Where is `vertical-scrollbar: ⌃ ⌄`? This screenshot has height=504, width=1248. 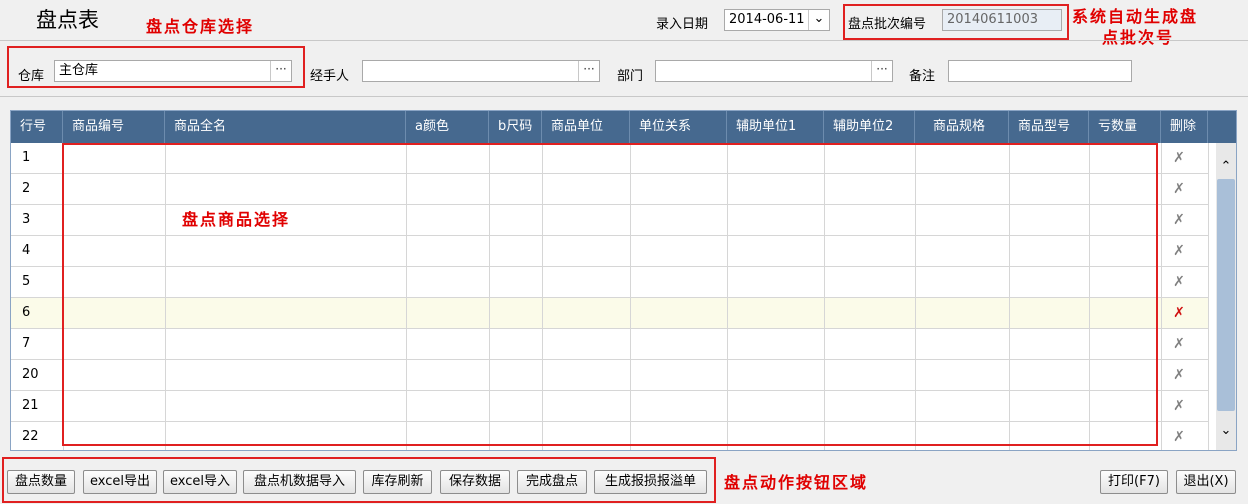
vertical-scrollbar: ⌃ ⌄ is located at coordinates (1226, 296).